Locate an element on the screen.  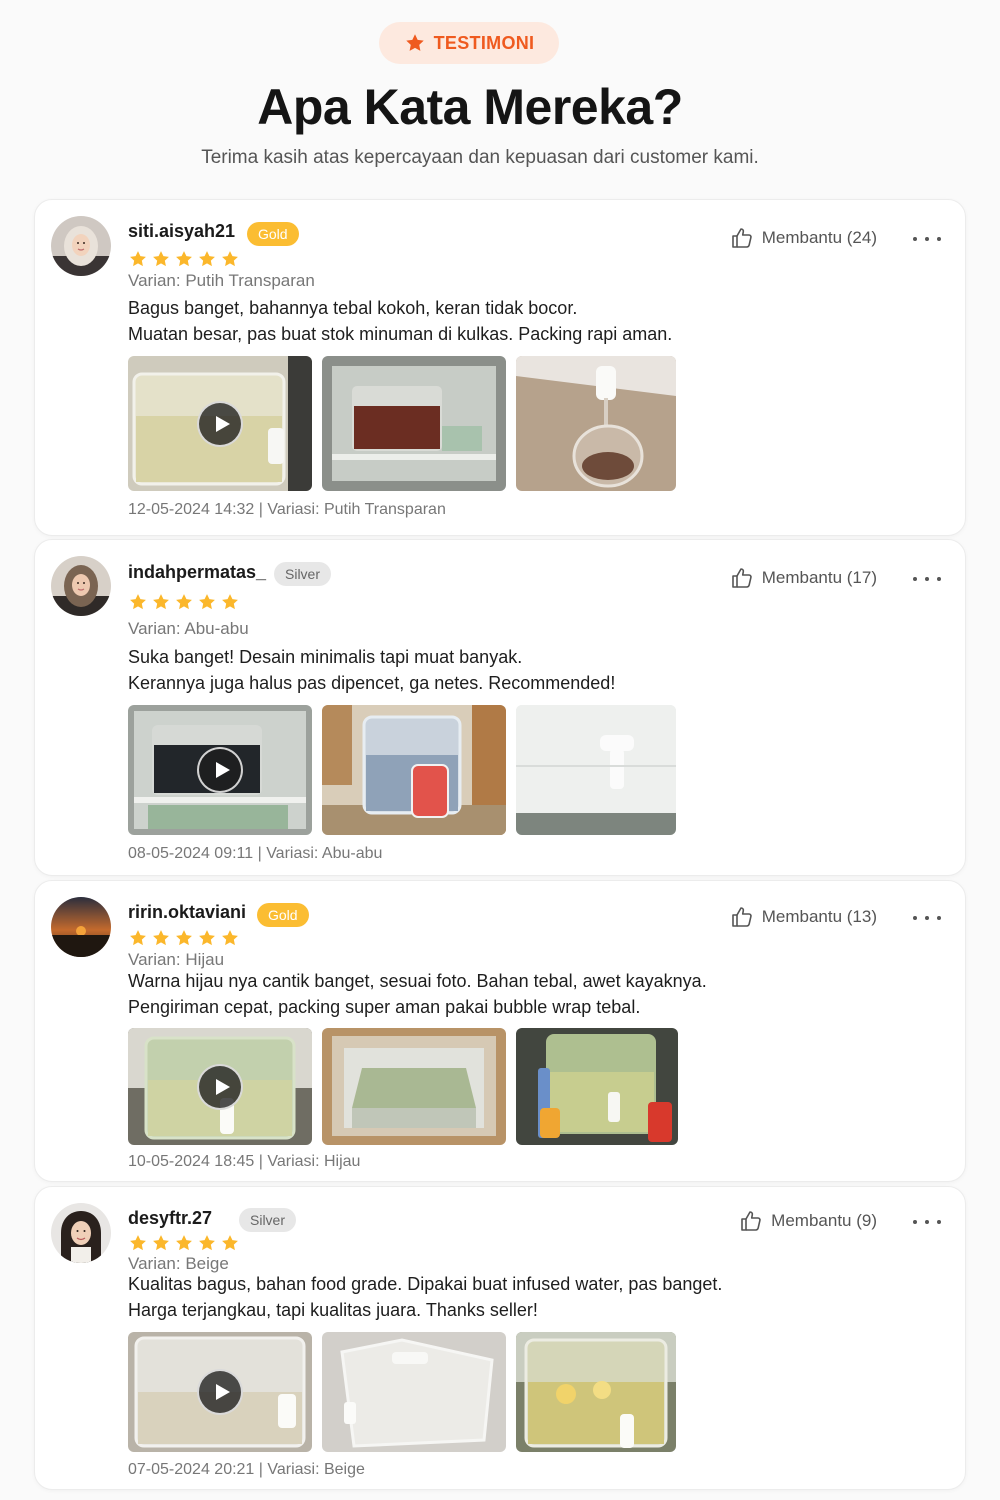
helpful-label: Membantu (24) is located at coordinates (819, 237).